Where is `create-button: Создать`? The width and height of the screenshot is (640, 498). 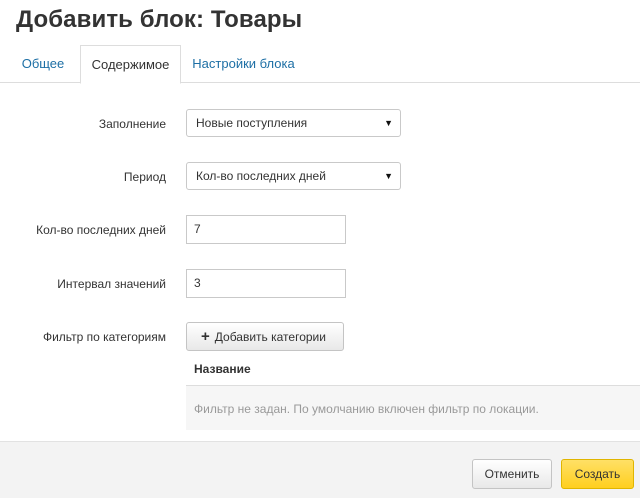
create-button: Создать is located at coordinates (597, 474).